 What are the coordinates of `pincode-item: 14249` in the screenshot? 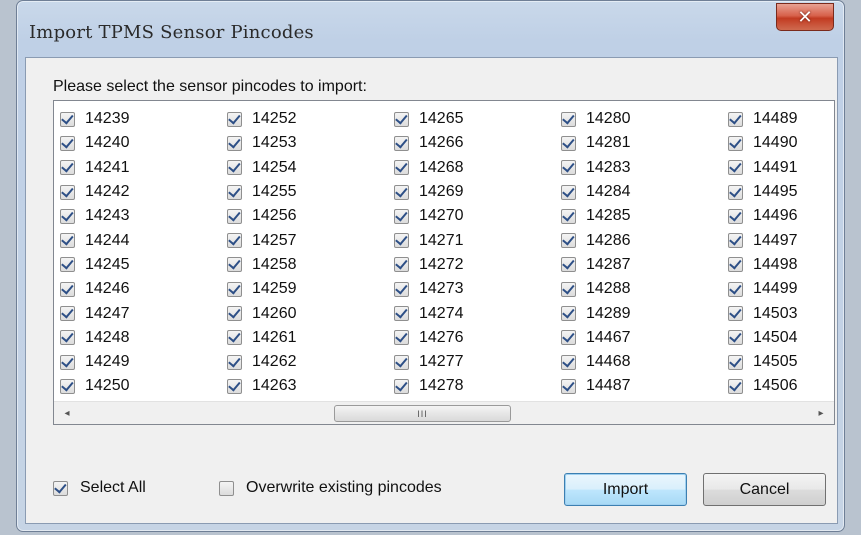 It's located at (95, 362).